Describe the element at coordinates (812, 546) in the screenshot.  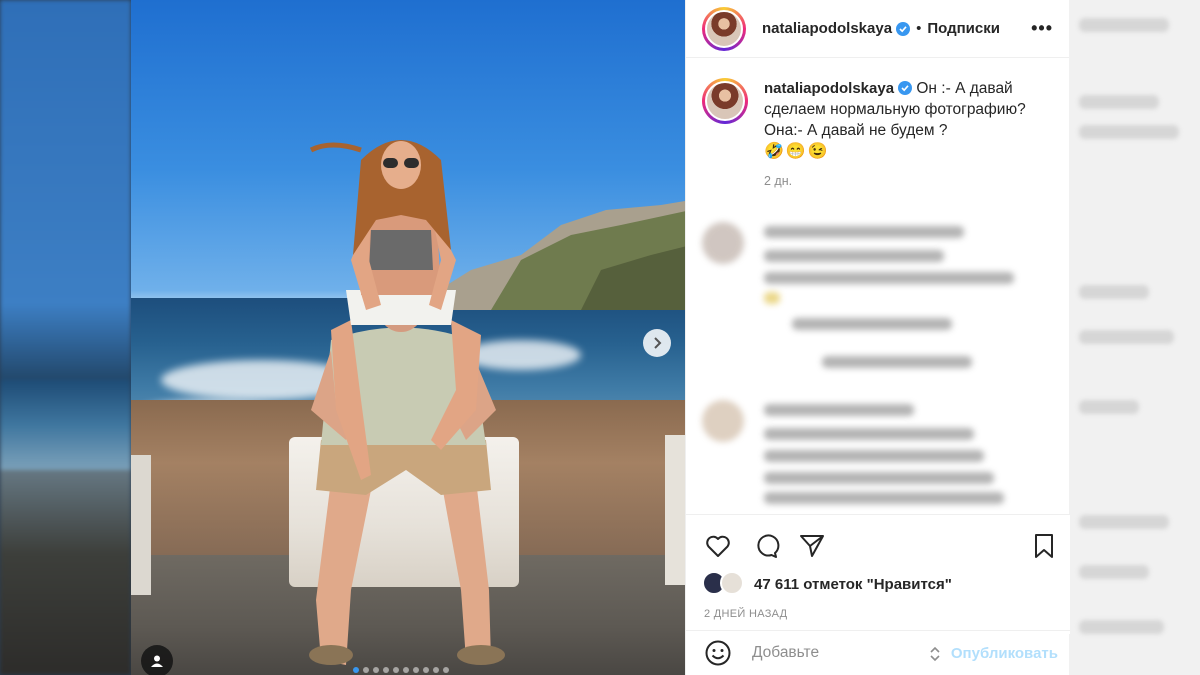
I see `share-send-icon` at that location.